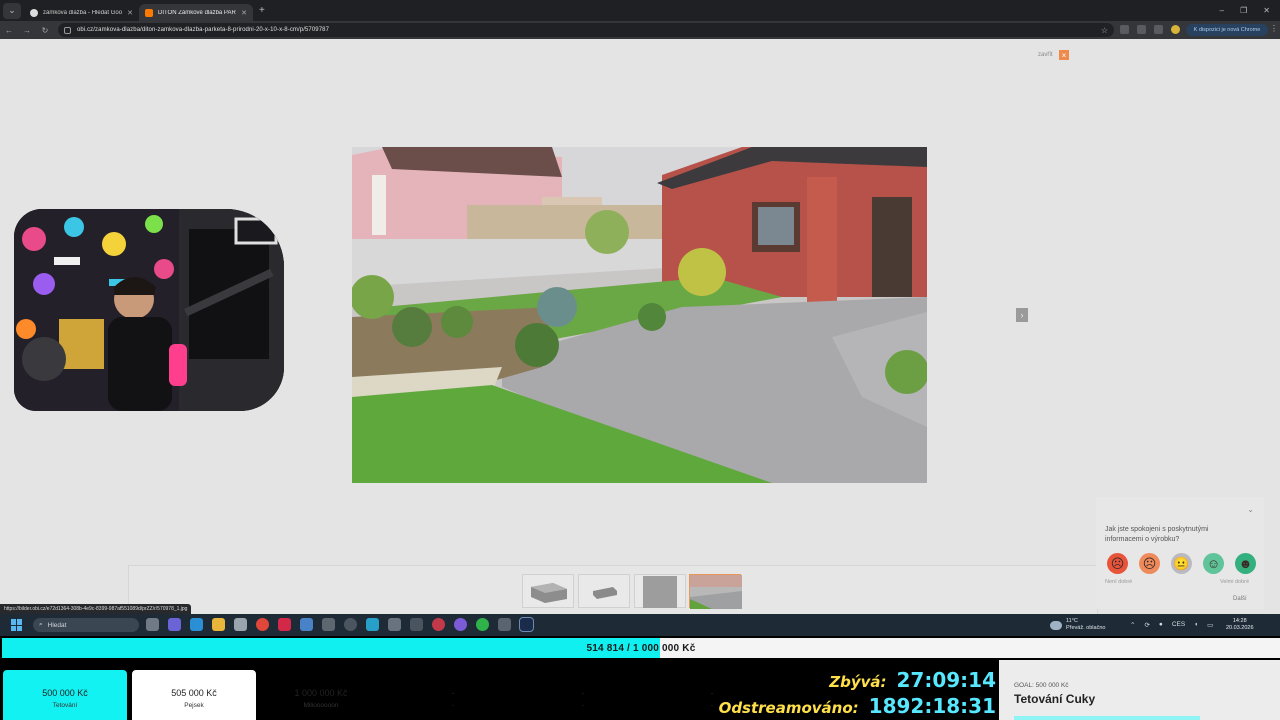 Image resolution: width=1280 pixels, height=720 pixels. I want to click on network-icon: ▭, so click(1210, 625).